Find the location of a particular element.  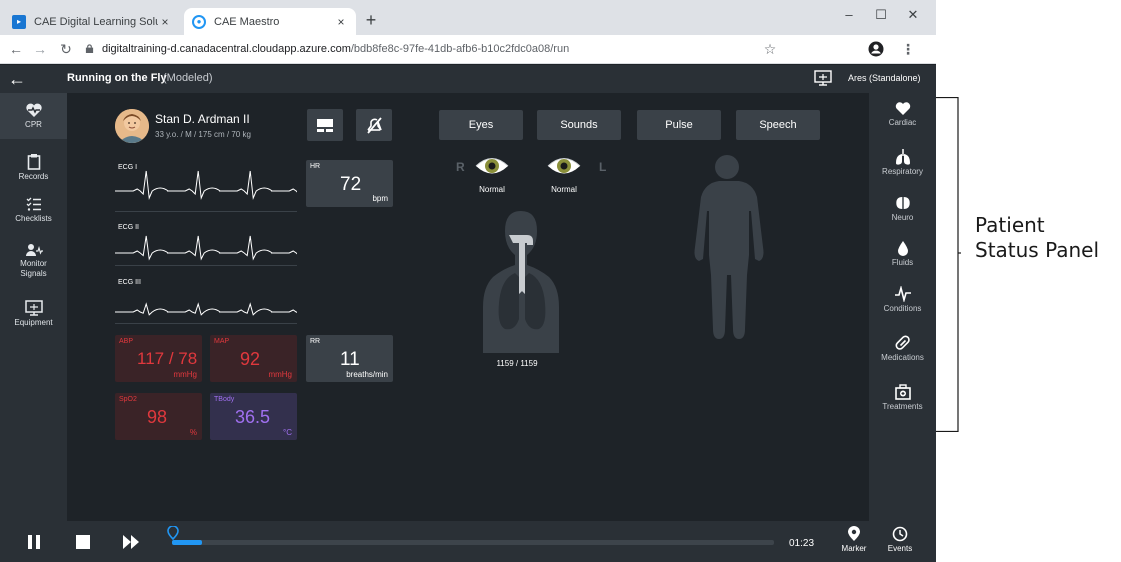

vital-unit: bpm is located at coordinates (380, 198).